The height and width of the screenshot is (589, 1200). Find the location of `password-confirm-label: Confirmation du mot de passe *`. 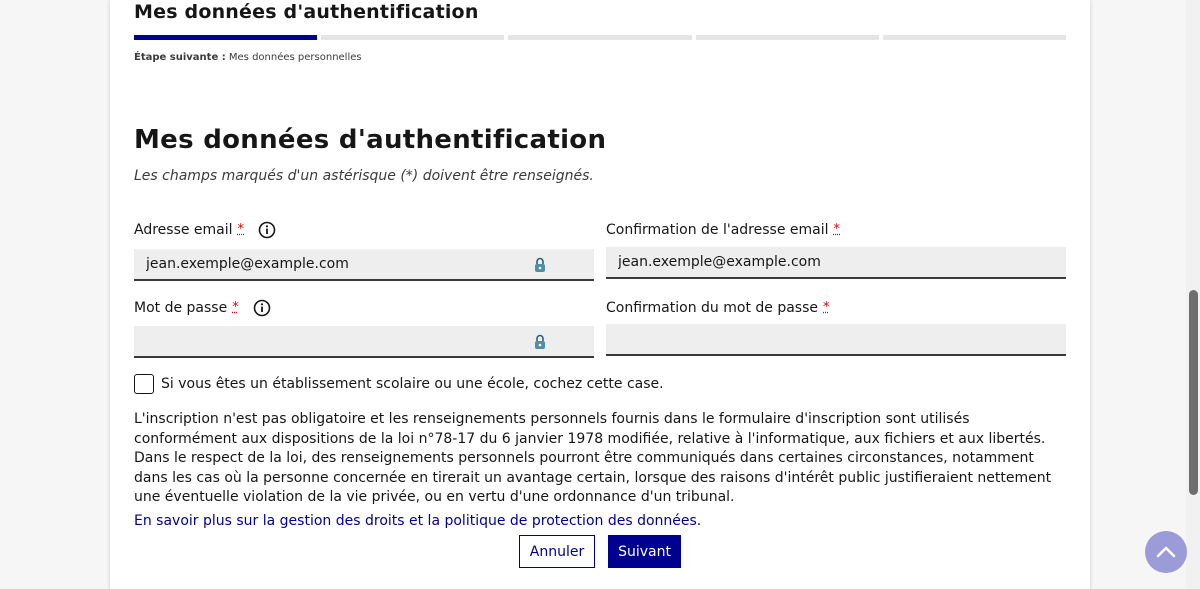

password-confirm-label: Confirmation du mot de passe * is located at coordinates (718, 308).